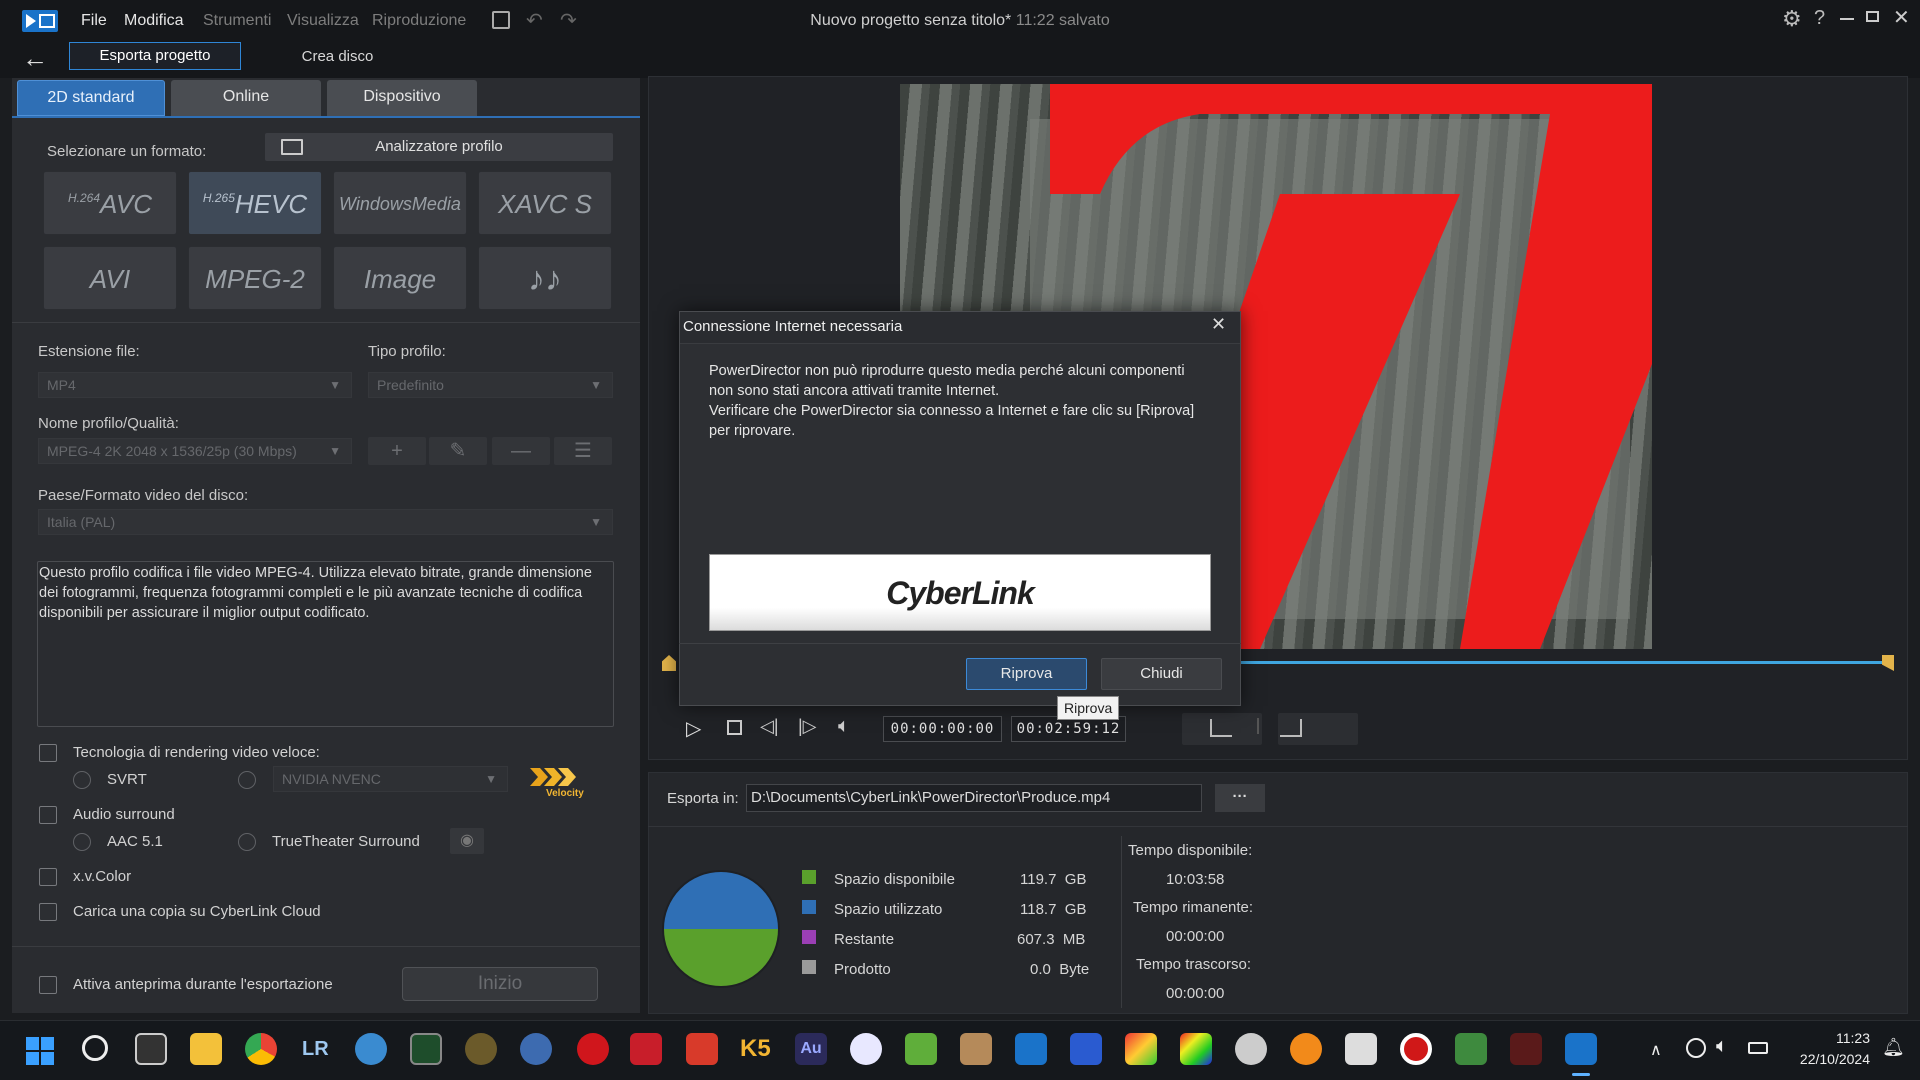 The image size is (1920, 1080). What do you see at coordinates (1893, 1047) in the screenshot?
I see `notification-bell-icon: 🔔︎` at bounding box center [1893, 1047].